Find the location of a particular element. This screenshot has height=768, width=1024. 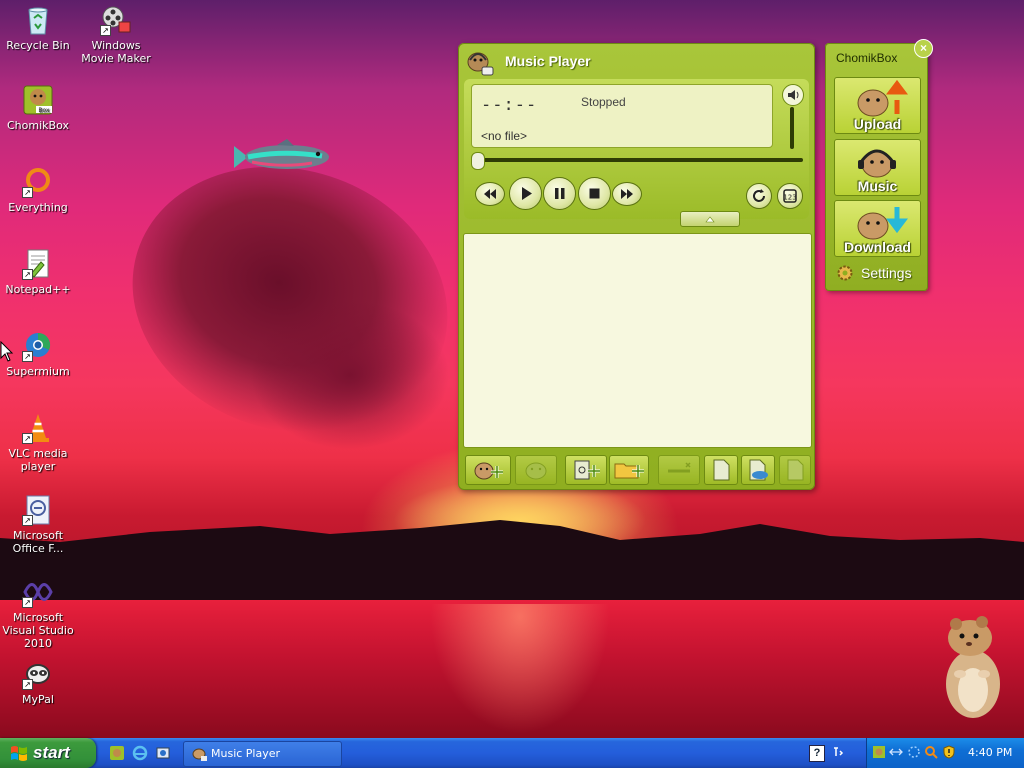

show-desktop-icon is located at coordinates (163, 753).